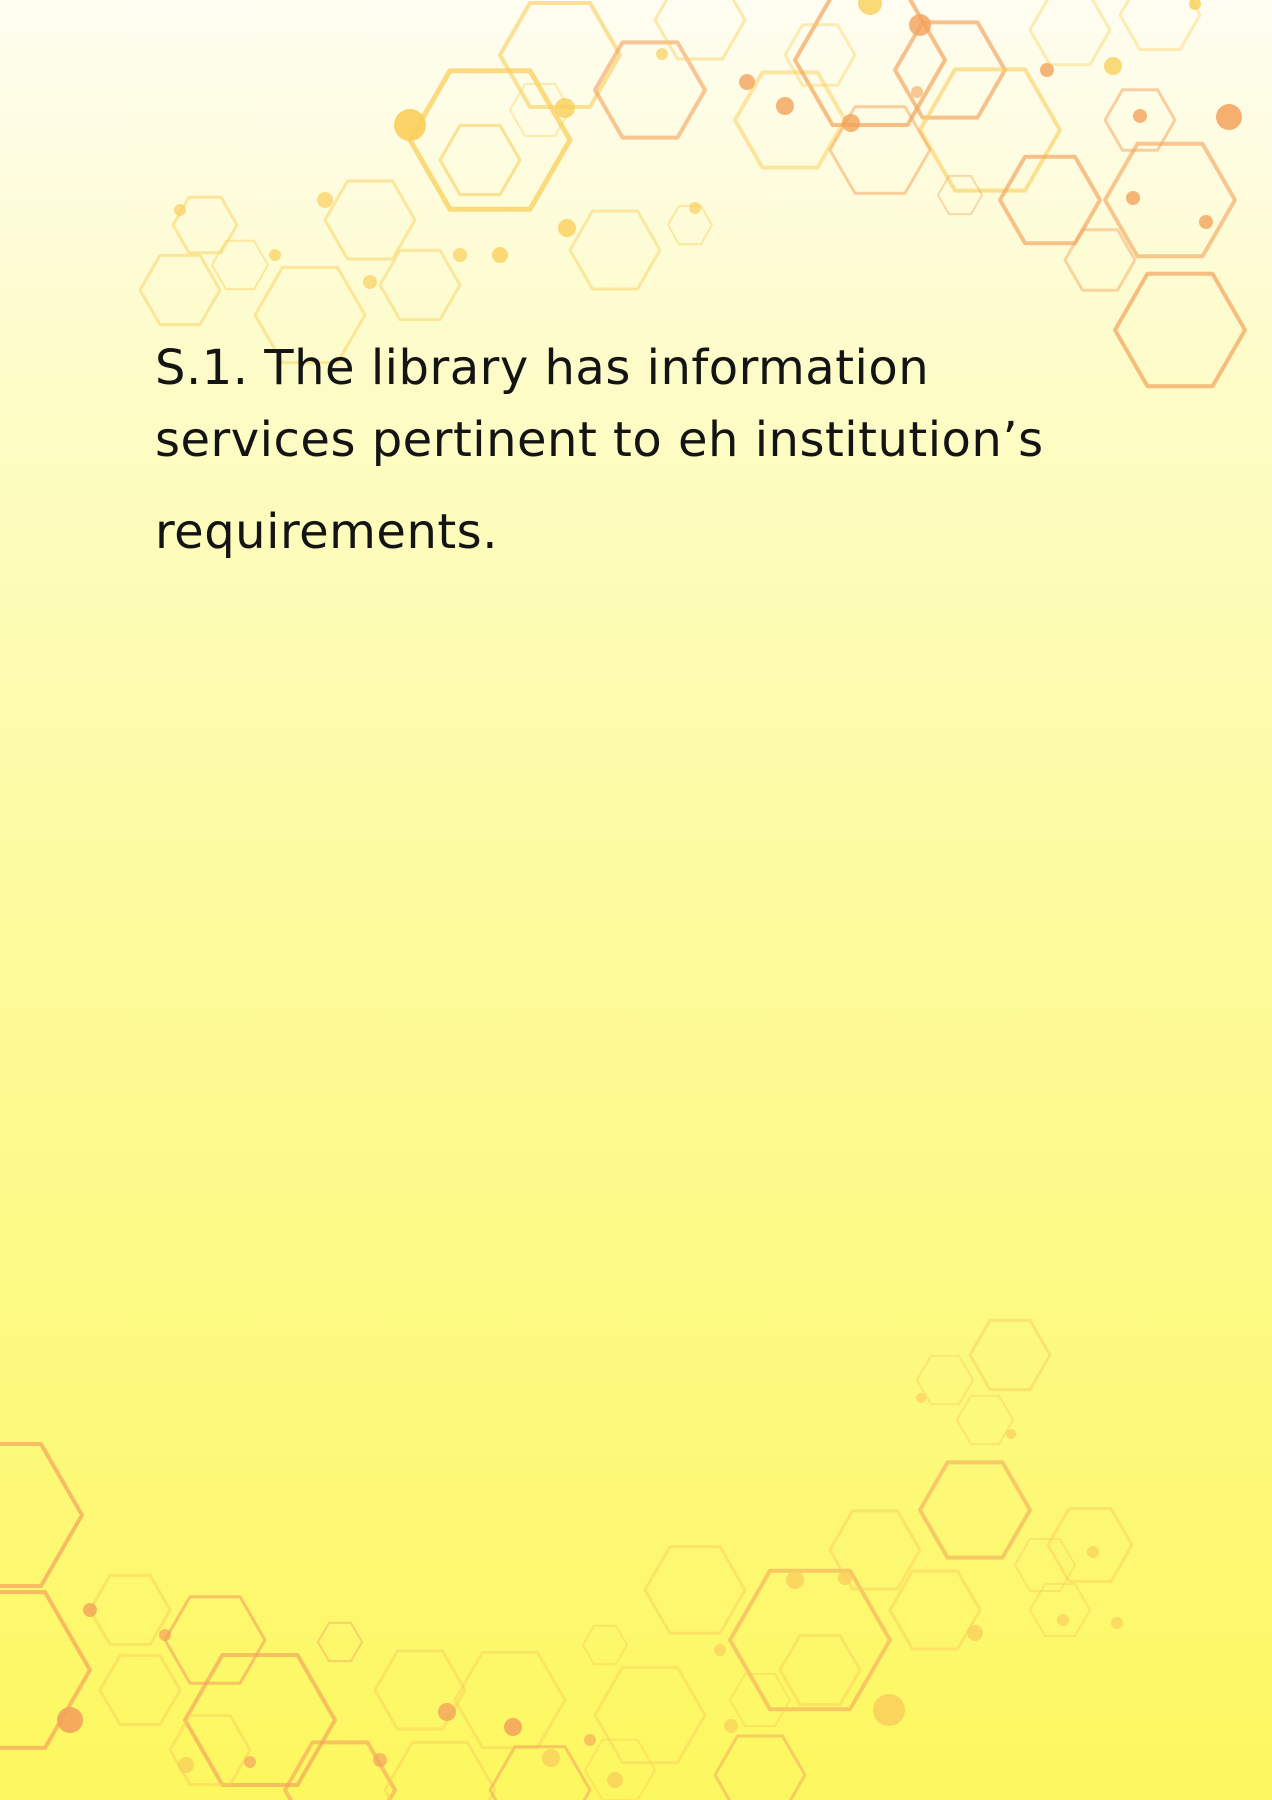 The height and width of the screenshot is (1800, 1272). Describe the element at coordinates (599, 440) in the screenshot. I see `heading-line-2: services pertinent to eh institution’s` at that location.